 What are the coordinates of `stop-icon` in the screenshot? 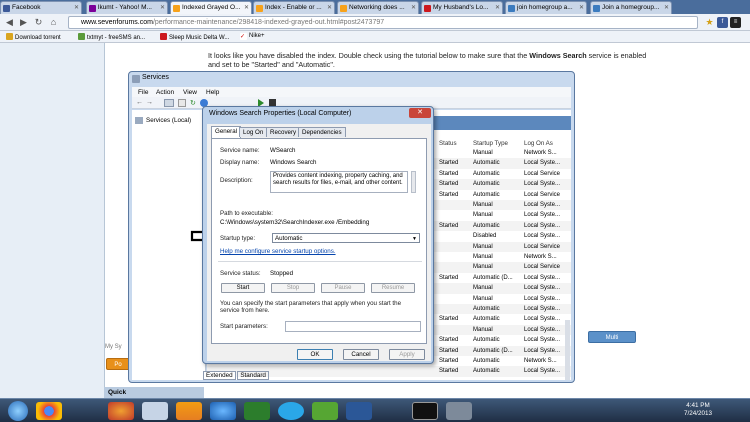 It's located at (272, 102).